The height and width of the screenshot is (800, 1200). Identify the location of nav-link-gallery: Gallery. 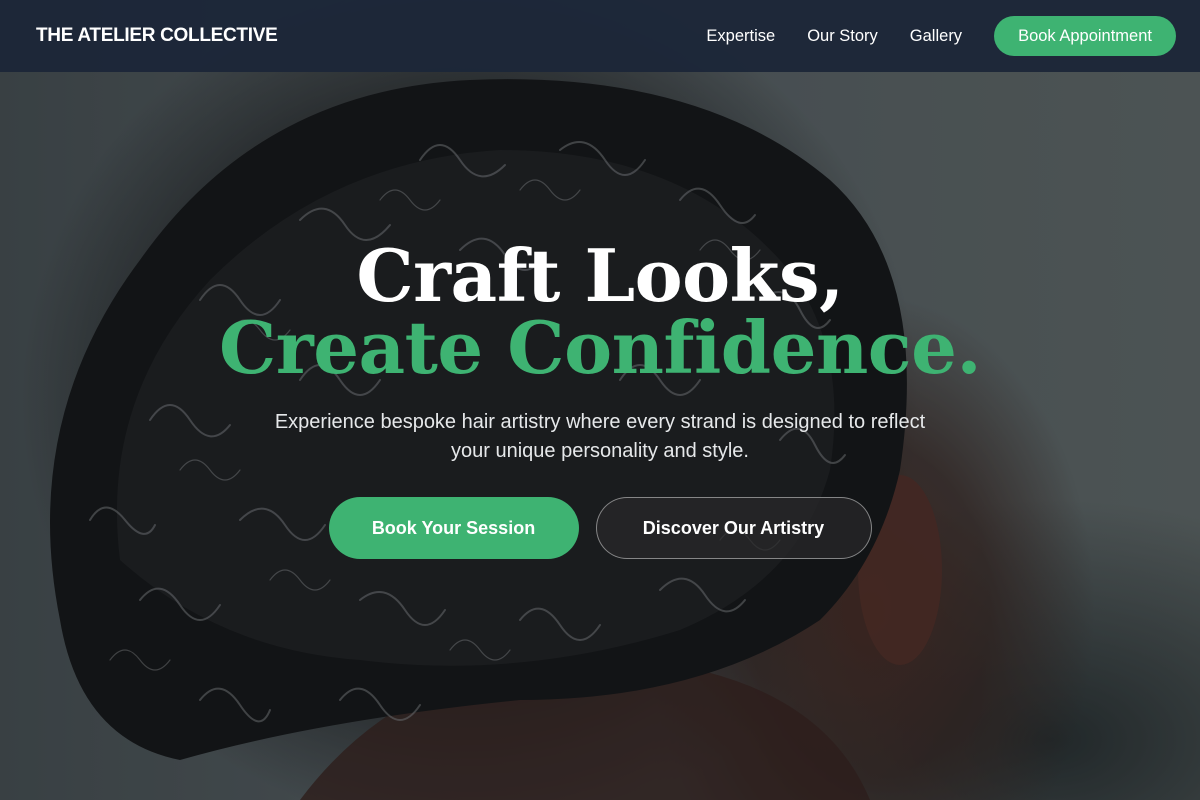
(936, 36).